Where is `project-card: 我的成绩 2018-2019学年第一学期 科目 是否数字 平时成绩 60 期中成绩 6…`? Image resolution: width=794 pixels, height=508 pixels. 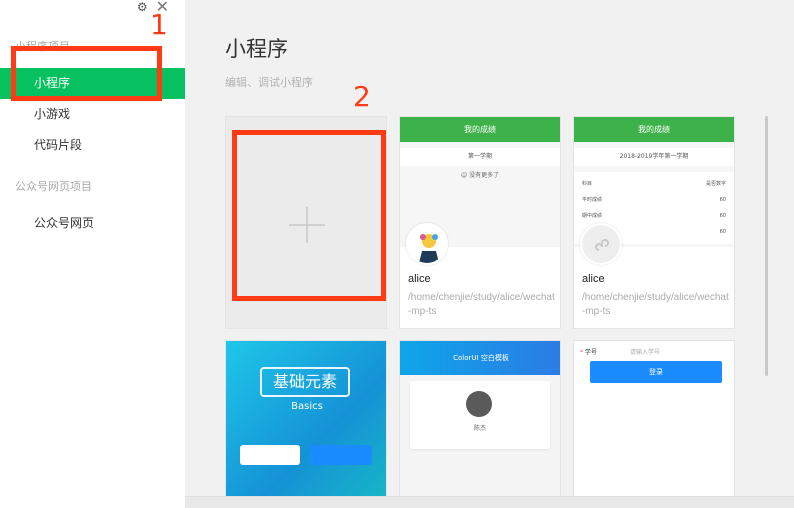 project-card: 我的成绩 2018-2019学年第一学期 科目 是否数字 平时成绩 60 期中成绩 6… is located at coordinates (654, 222).